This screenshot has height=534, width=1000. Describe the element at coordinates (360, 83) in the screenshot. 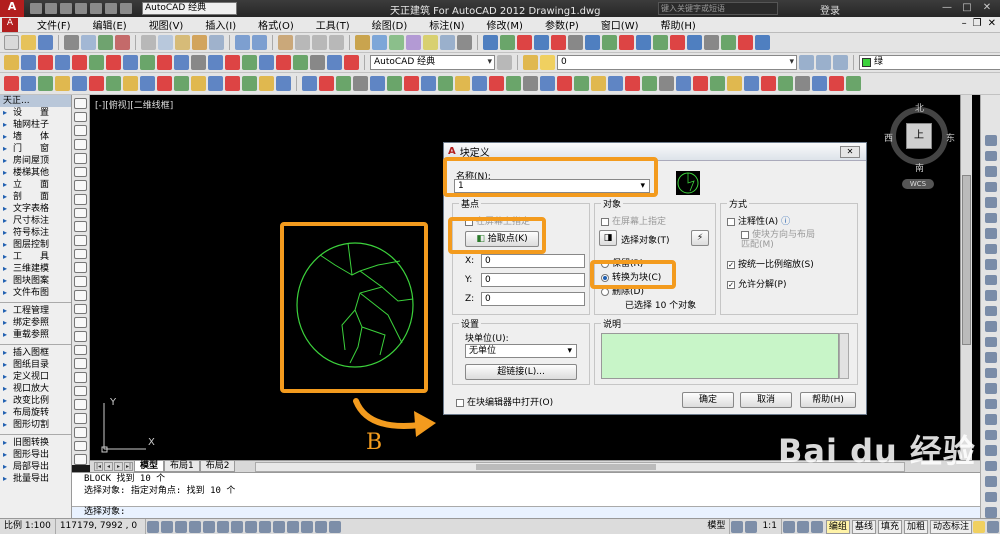

I see `tz-21-icon` at that location.